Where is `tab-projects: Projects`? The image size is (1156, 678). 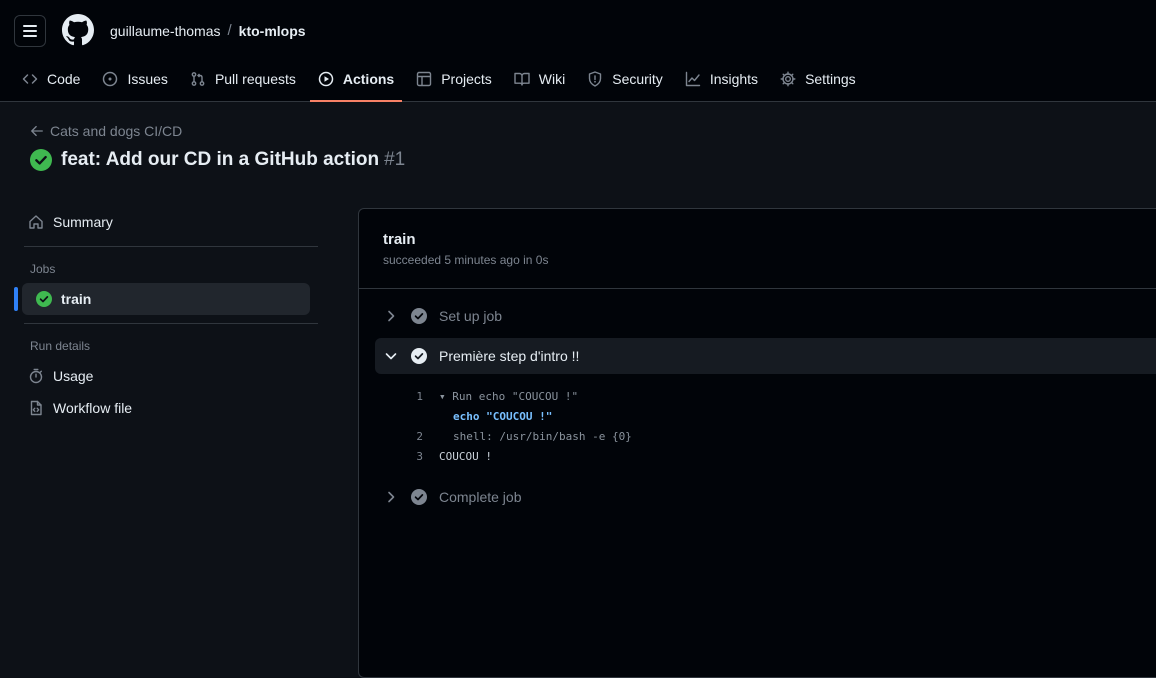
tab-projects: Projects is located at coordinates (454, 79).